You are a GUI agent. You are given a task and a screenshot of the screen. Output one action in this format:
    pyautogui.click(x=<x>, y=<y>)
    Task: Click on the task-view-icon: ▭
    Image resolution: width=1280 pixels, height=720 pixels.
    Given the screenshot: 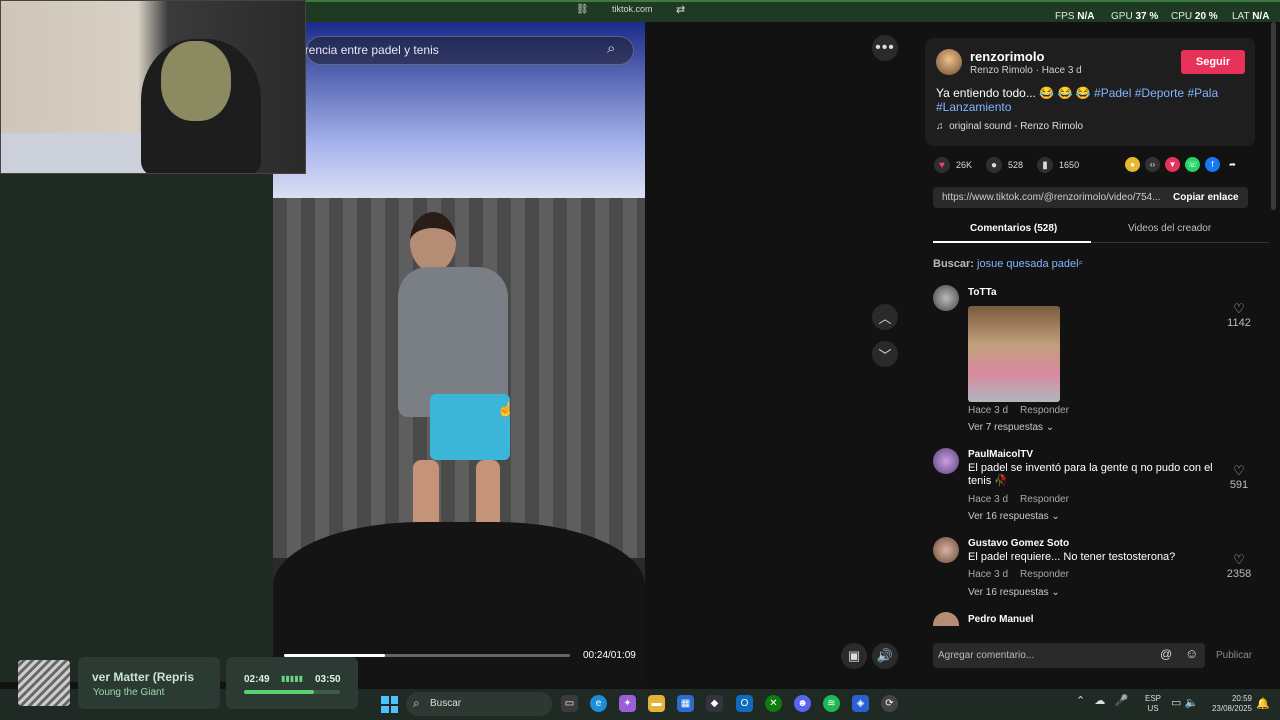 What is the action you would take?
    pyautogui.click(x=569, y=703)
    